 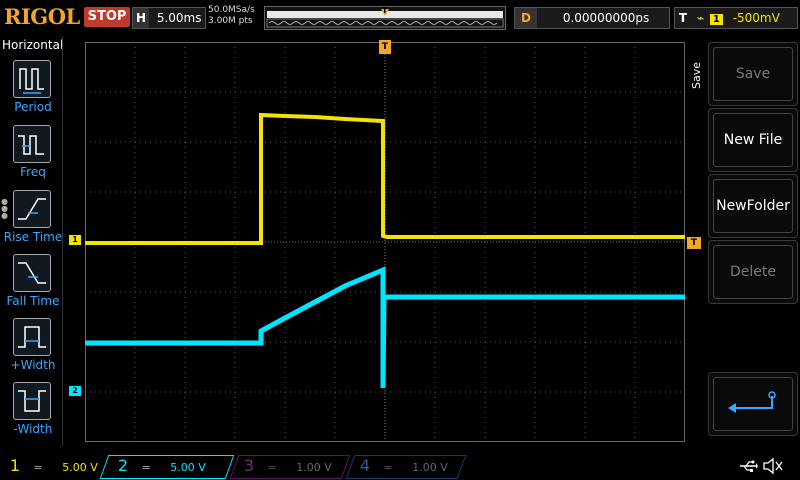 I want to click on menu-item-period: Period, so click(x=32, y=90).